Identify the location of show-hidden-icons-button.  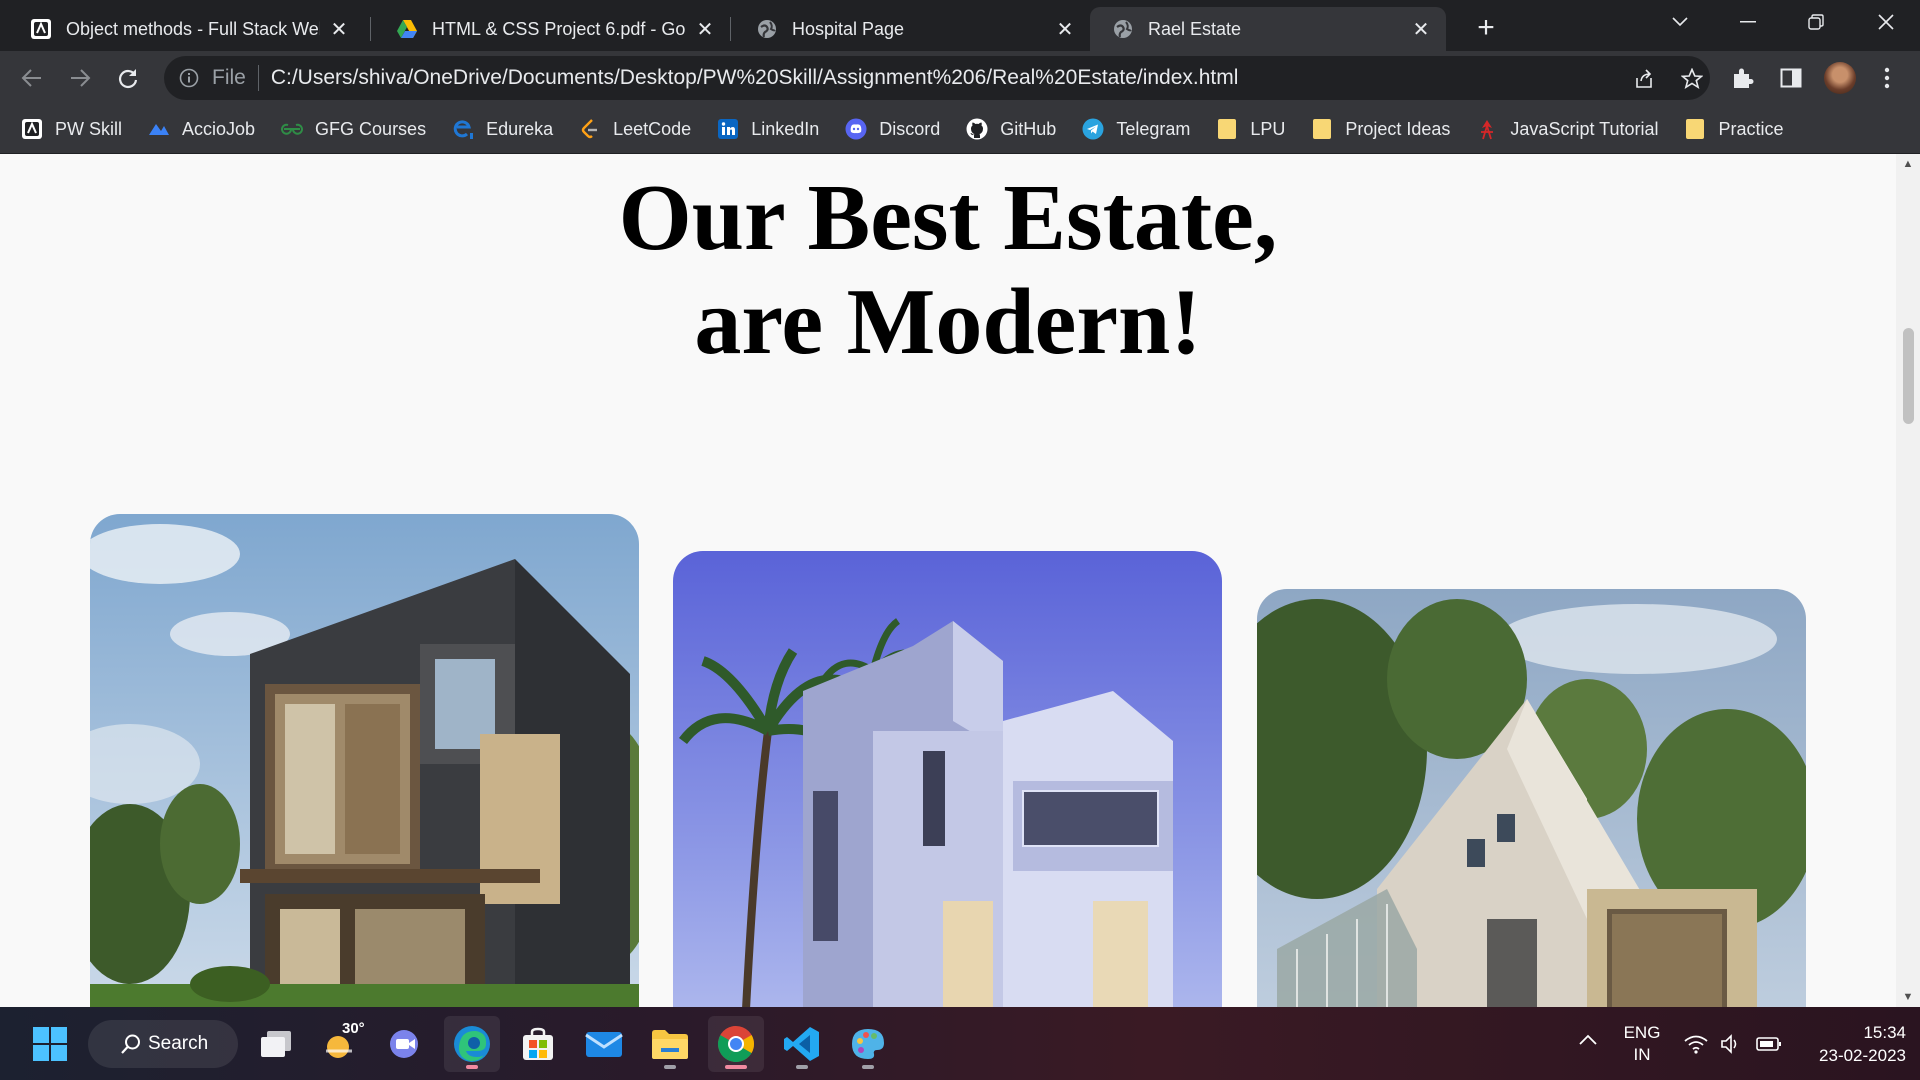
(1588, 1042).